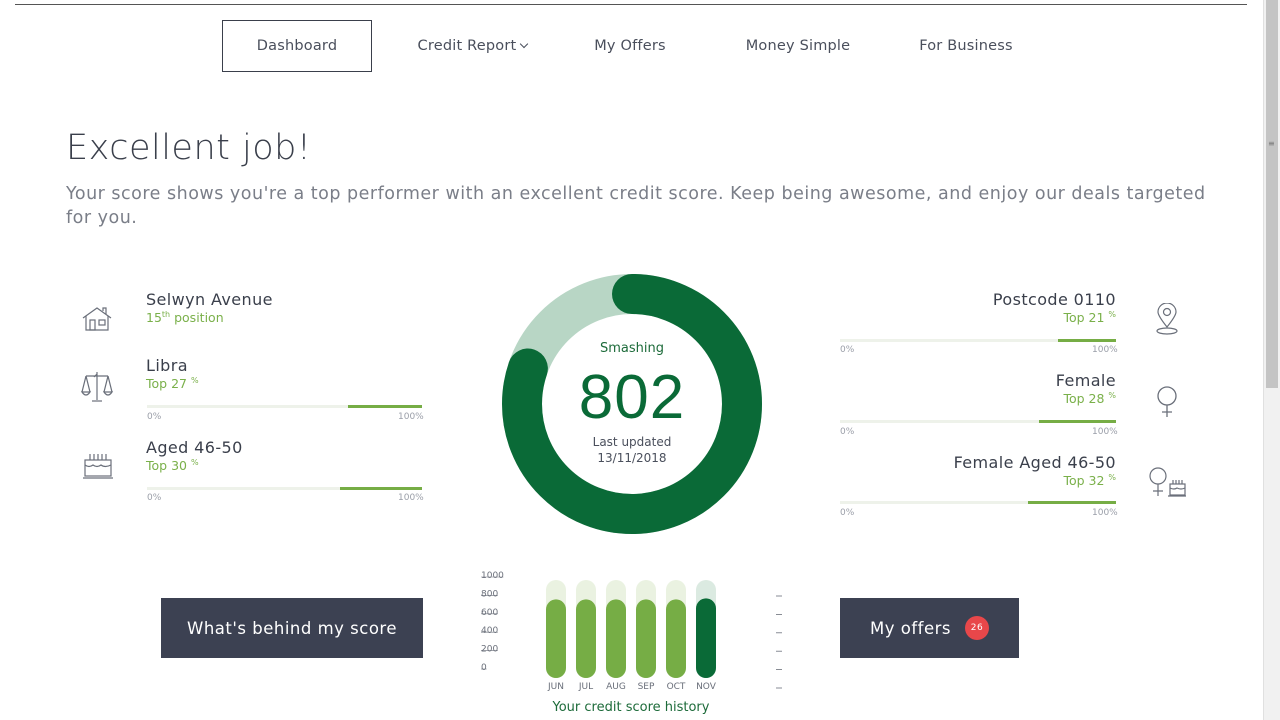  What do you see at coordinates (1035, 480) in the screenshot?
I see `stat-female-age-rank: Top 32 %` at bounding box center [1035, 480].